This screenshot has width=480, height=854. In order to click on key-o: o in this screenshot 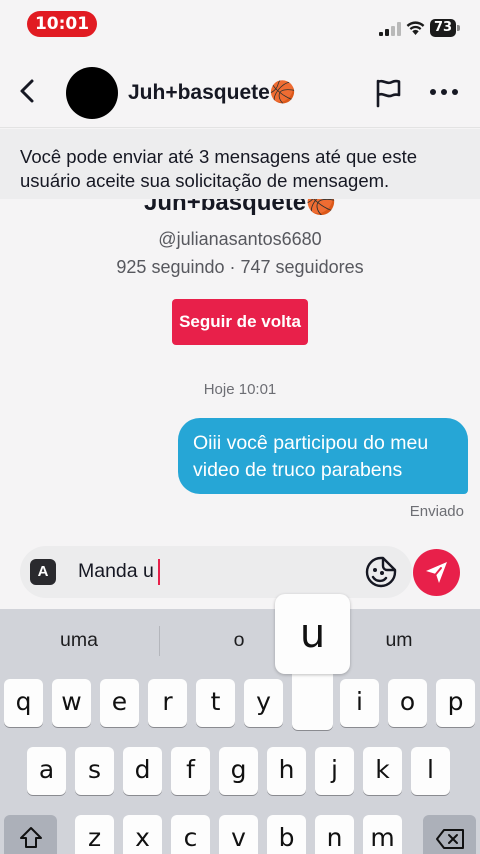, I will do `click(407, 703)`.